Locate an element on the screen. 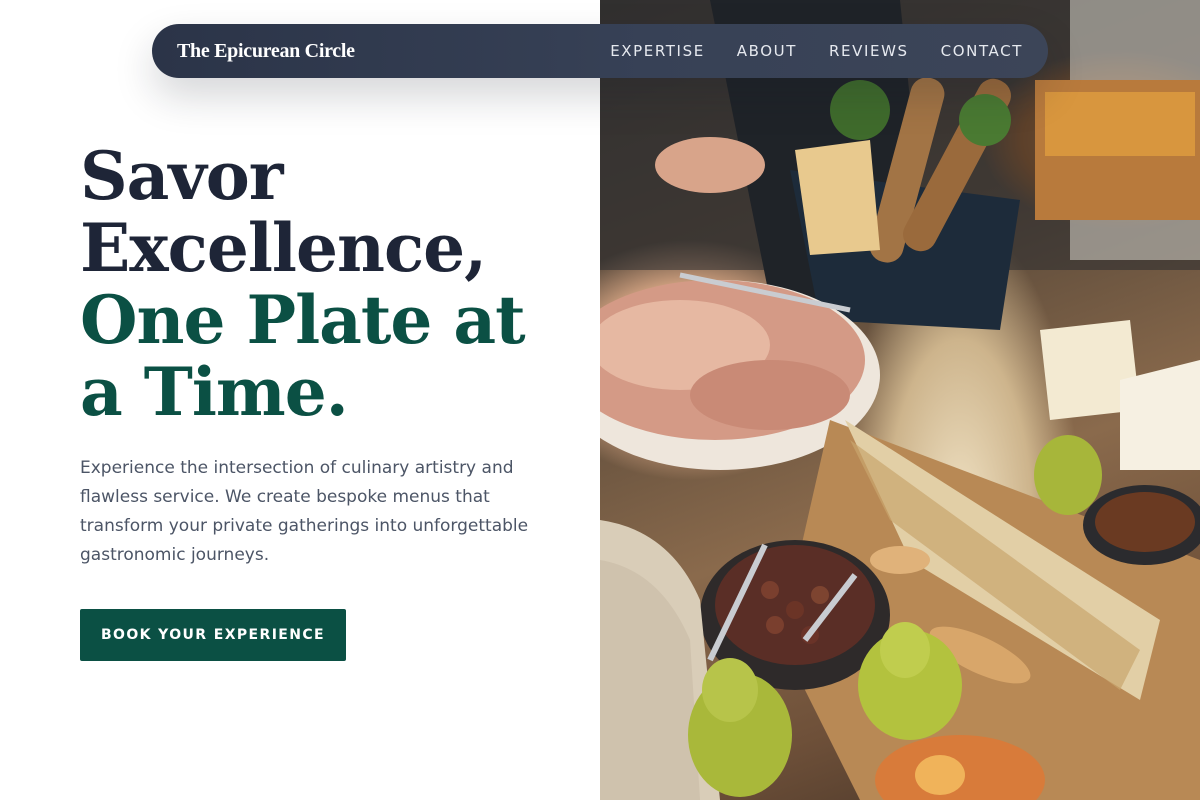  headline-line-4: a Time. is located at coordinates (214, 392).